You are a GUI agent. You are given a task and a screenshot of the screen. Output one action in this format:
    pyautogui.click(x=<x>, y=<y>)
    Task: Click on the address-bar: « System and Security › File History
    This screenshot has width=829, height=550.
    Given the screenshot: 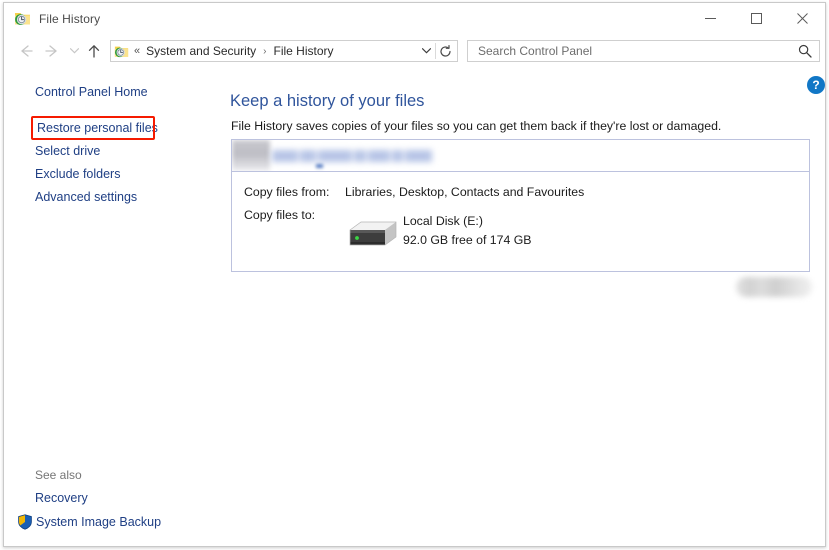 What is the action you would take?
    pyautogui.click(x=284, y=51)
    